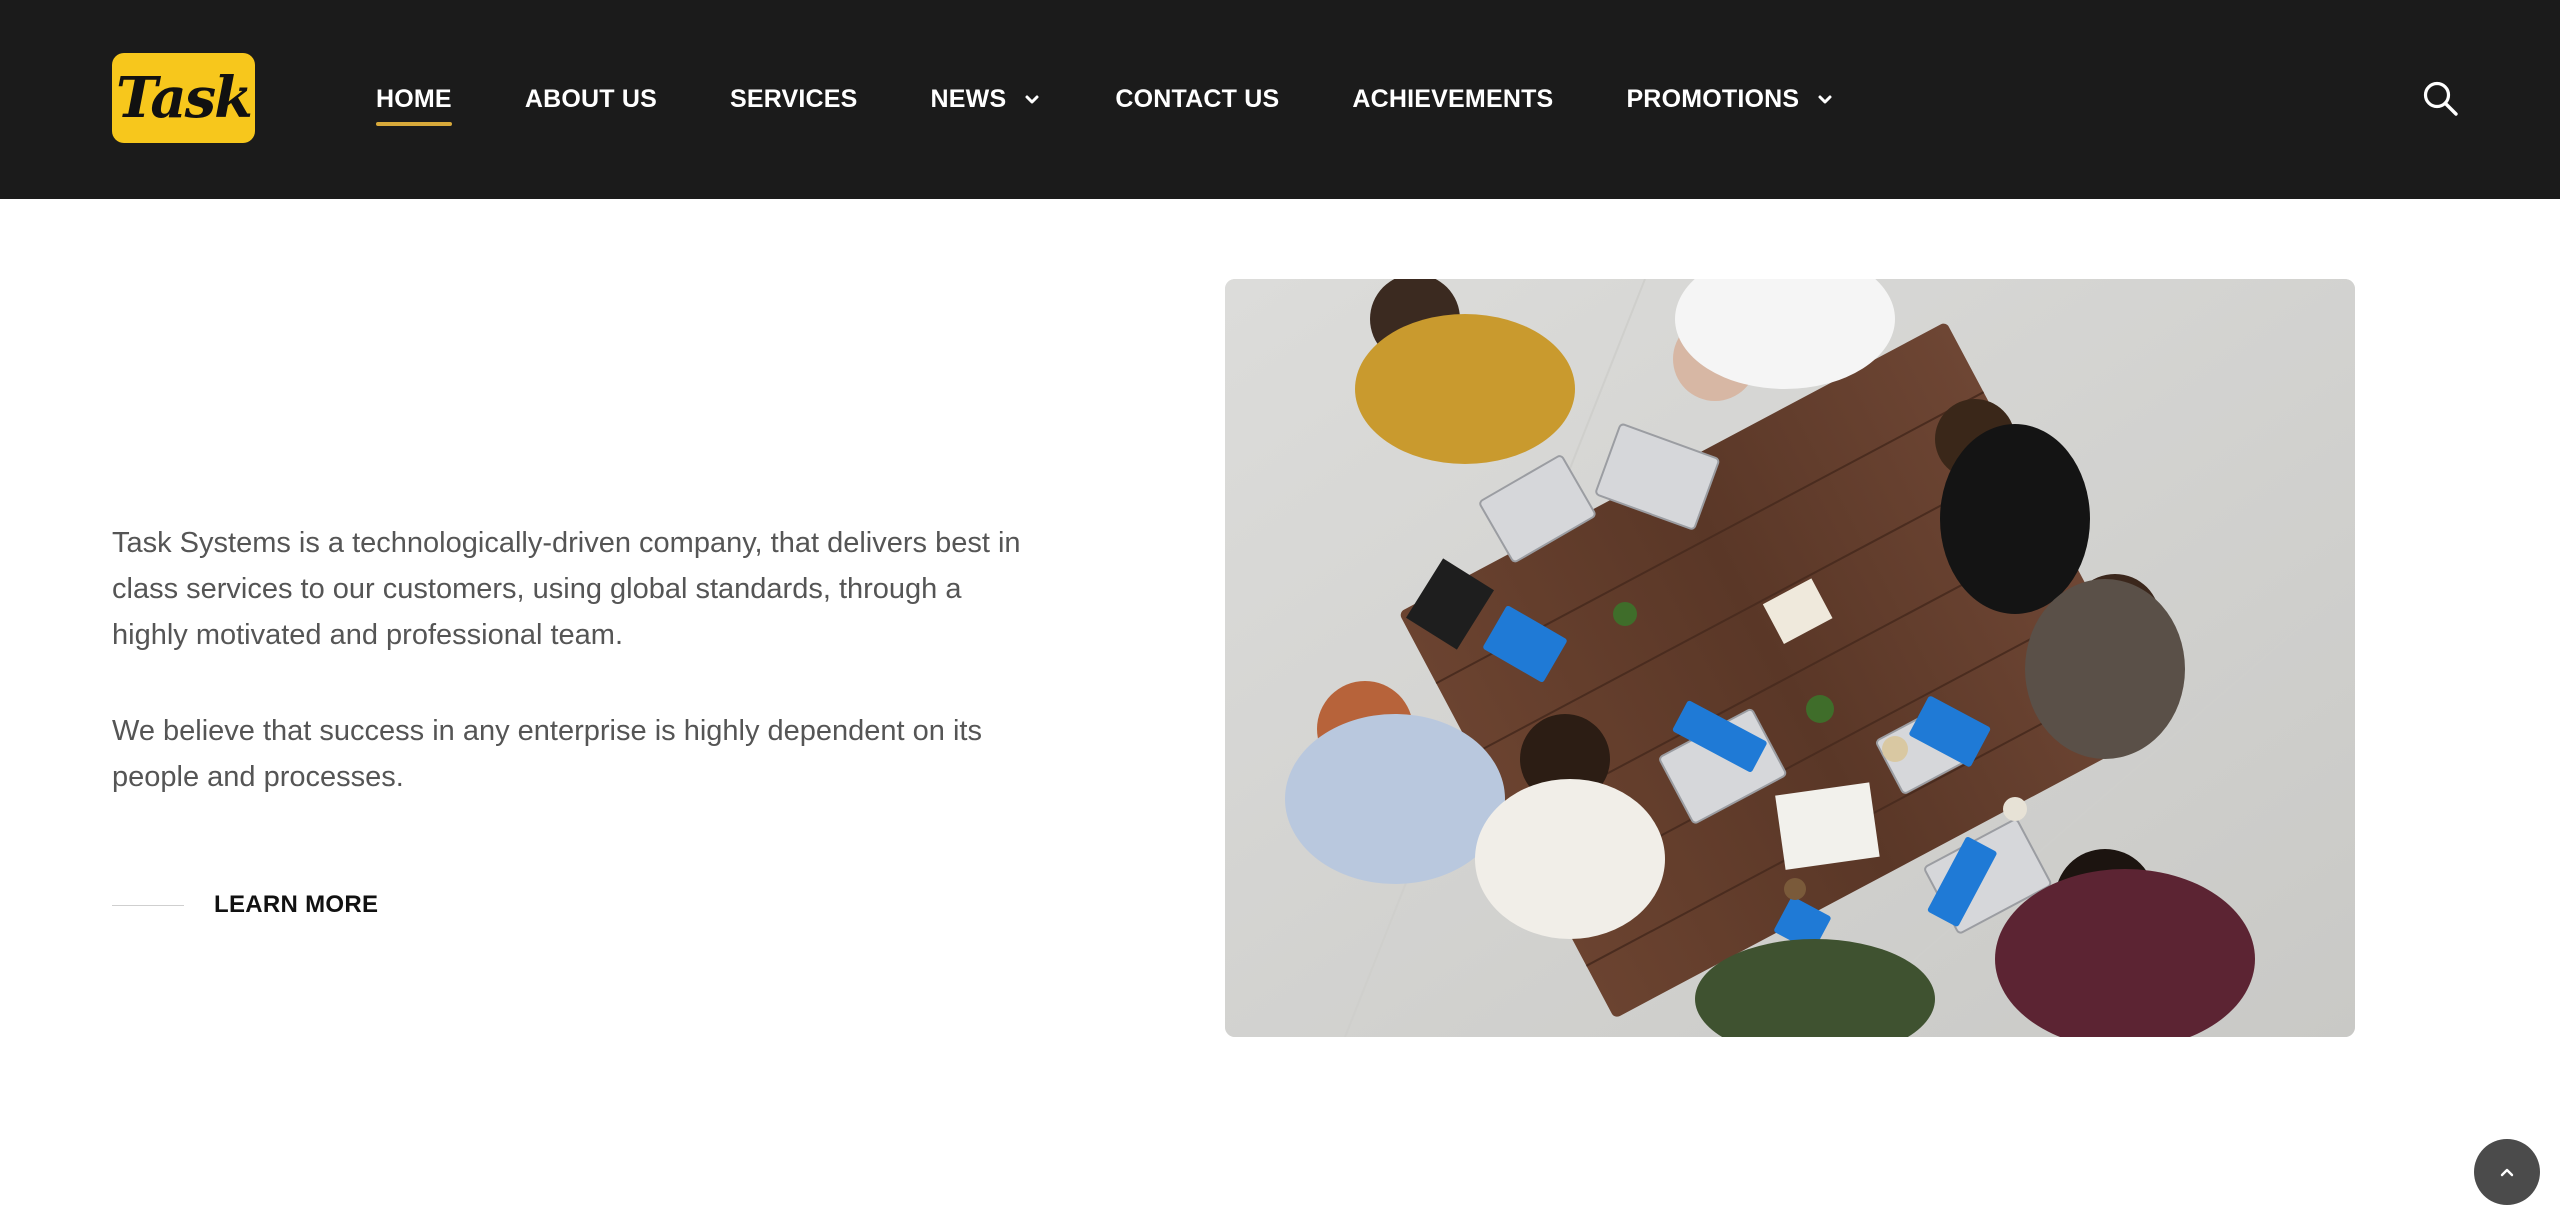 The width and height of the screenshot is (2560, 1208). I want to click on chevron-up-icon, so click(2507, 1172).